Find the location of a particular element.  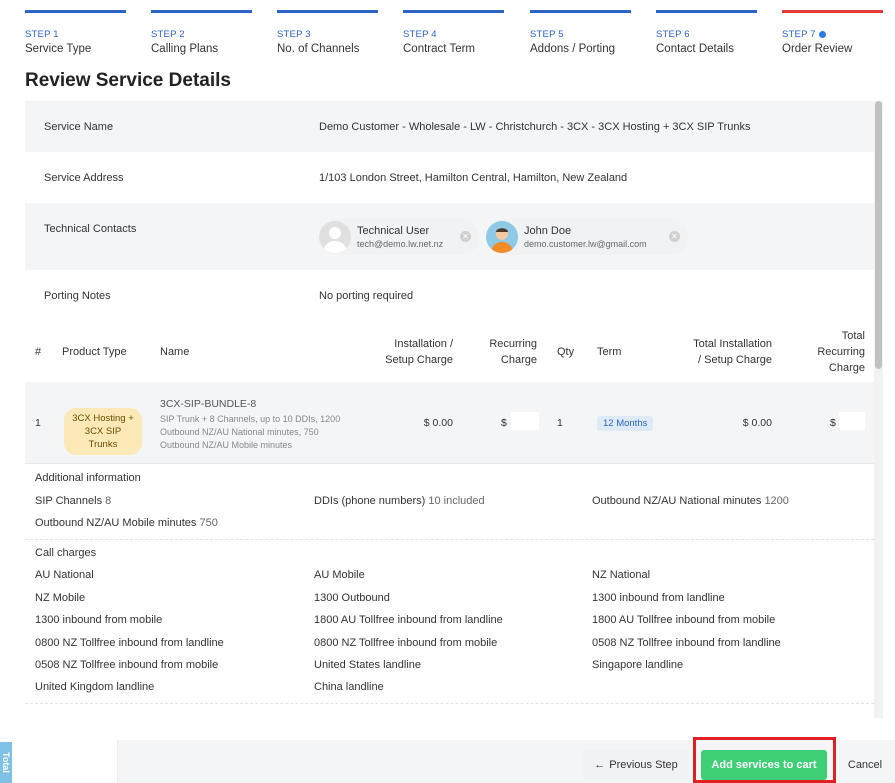

contact-name: John Doe is located at coordinates (548, 231).